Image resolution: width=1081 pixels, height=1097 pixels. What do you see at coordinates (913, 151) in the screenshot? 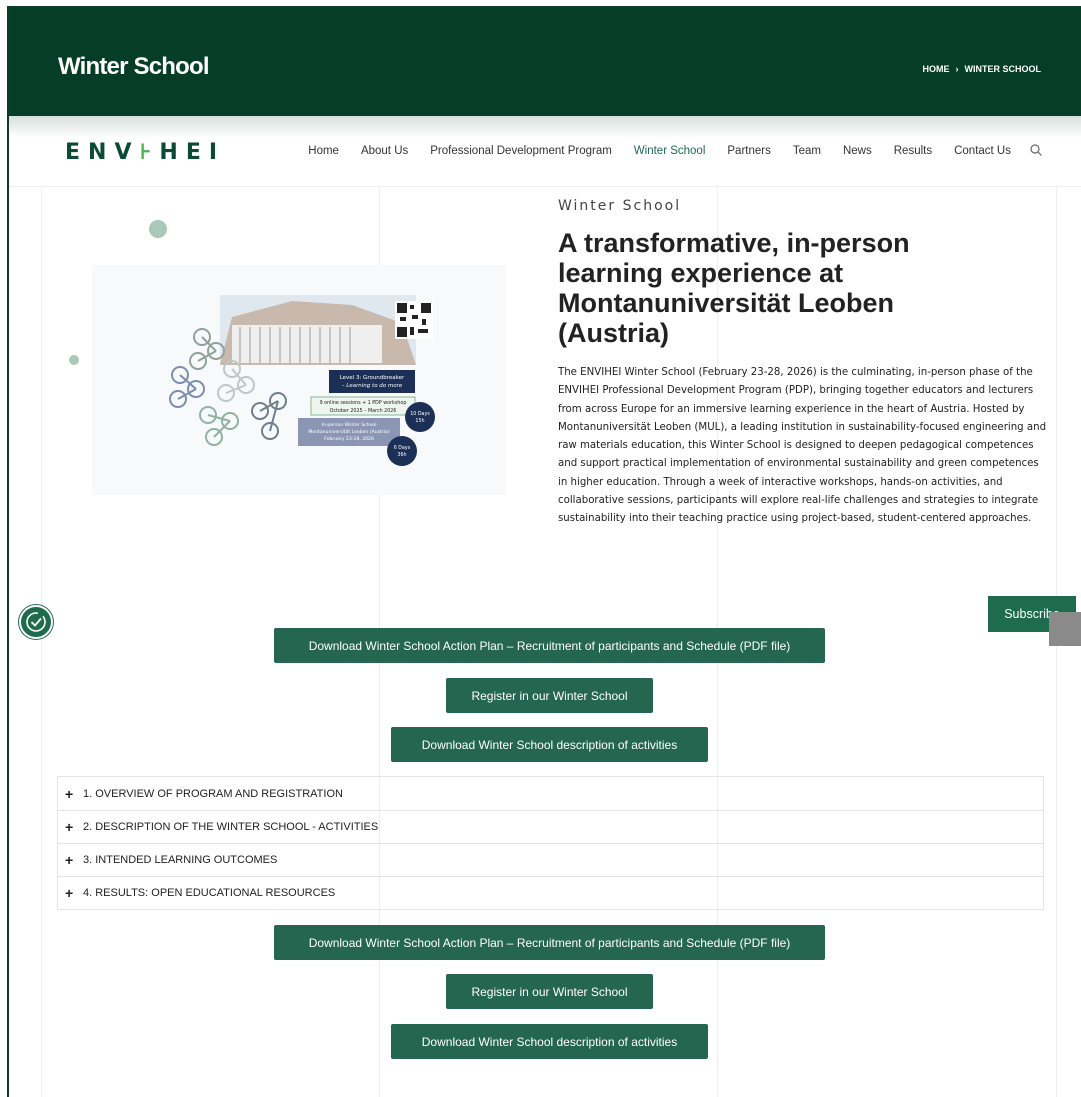
I see `nav-item-results: Results` at bounding box center [913, 151].